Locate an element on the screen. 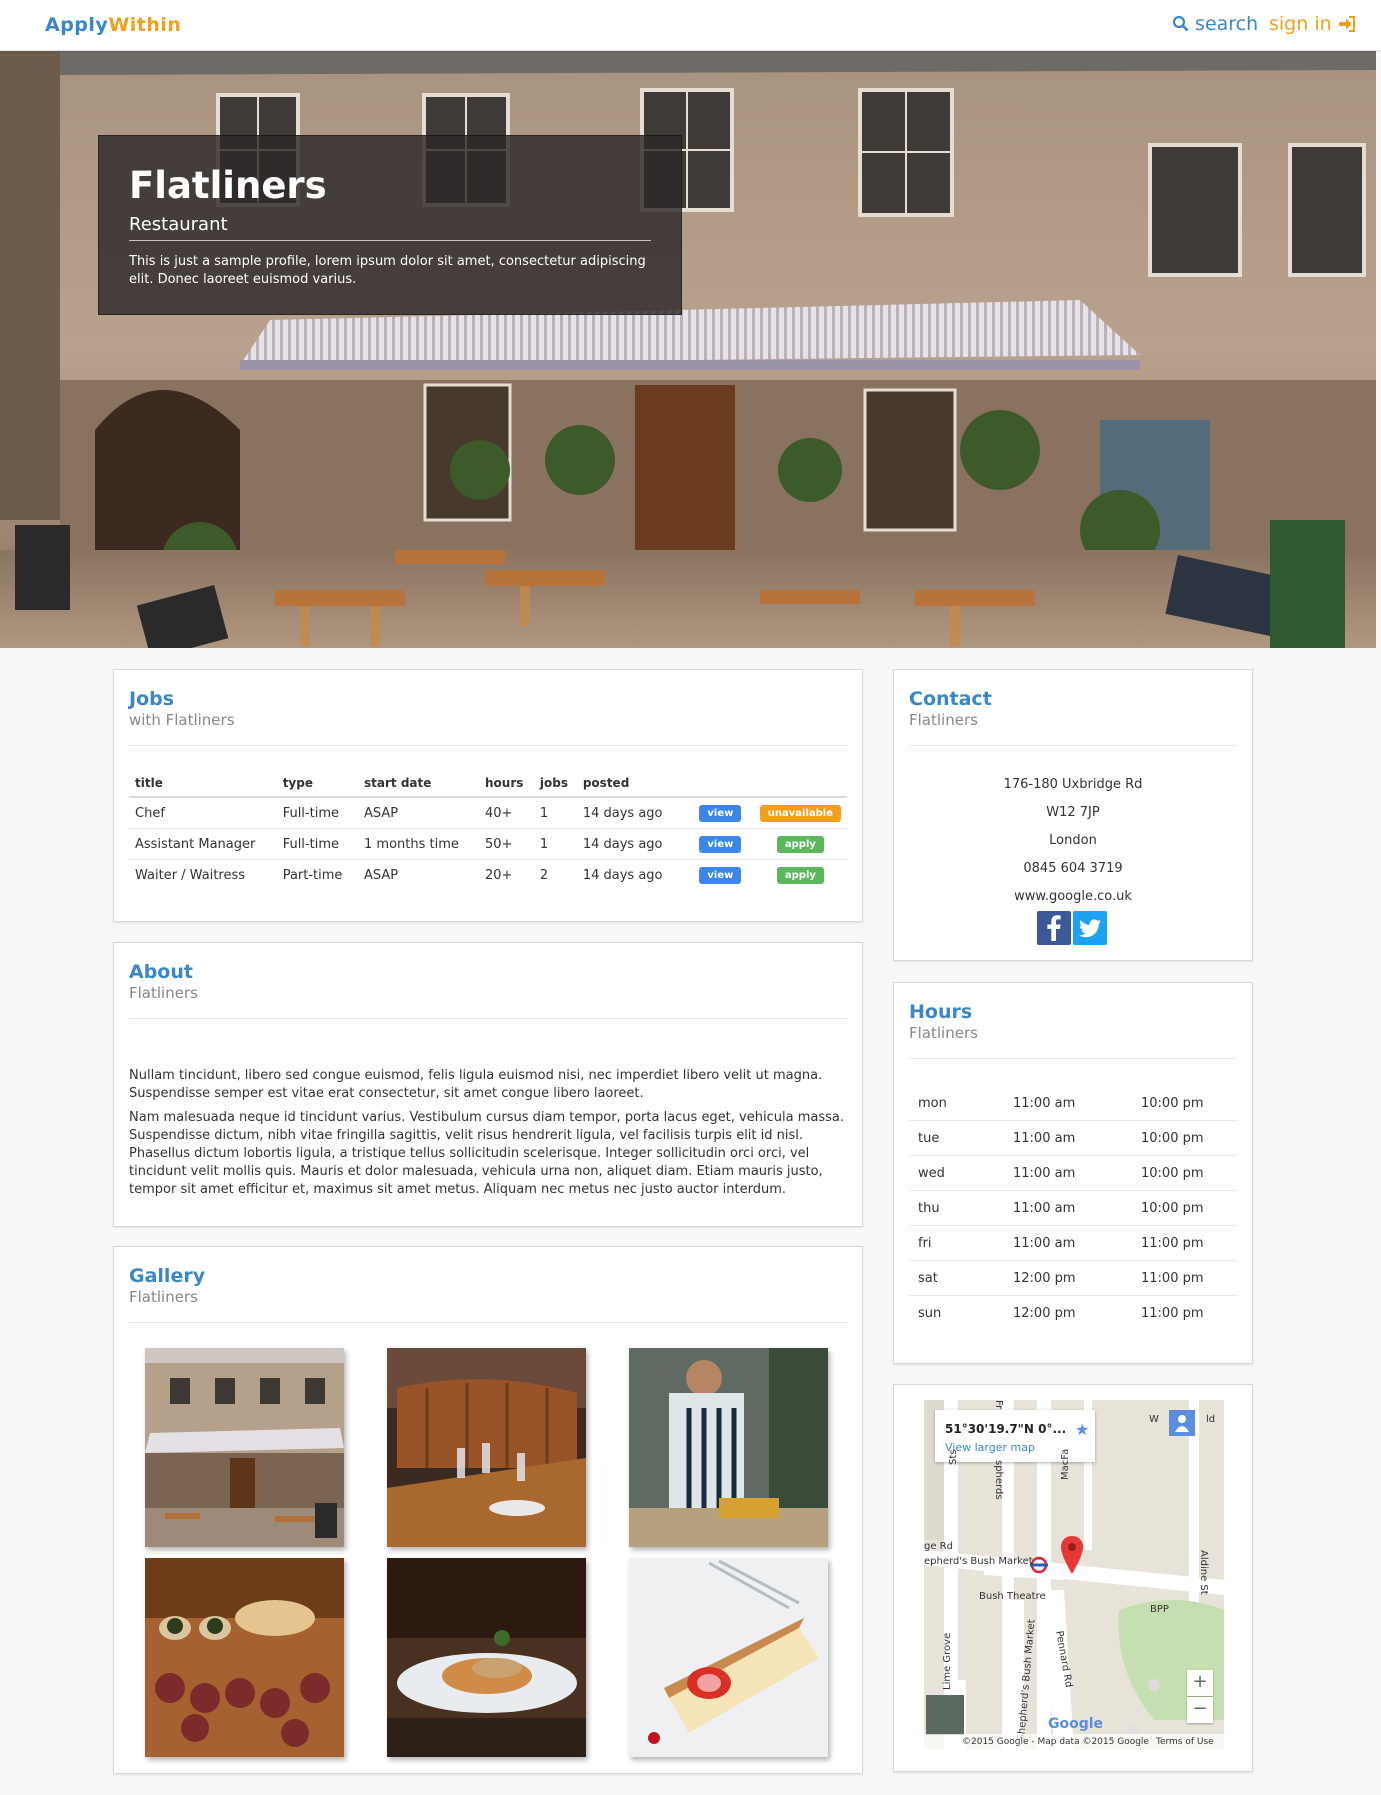 The width and height of the screenshot is (1381, 1795). col-view is located at coordinates (720, 785).